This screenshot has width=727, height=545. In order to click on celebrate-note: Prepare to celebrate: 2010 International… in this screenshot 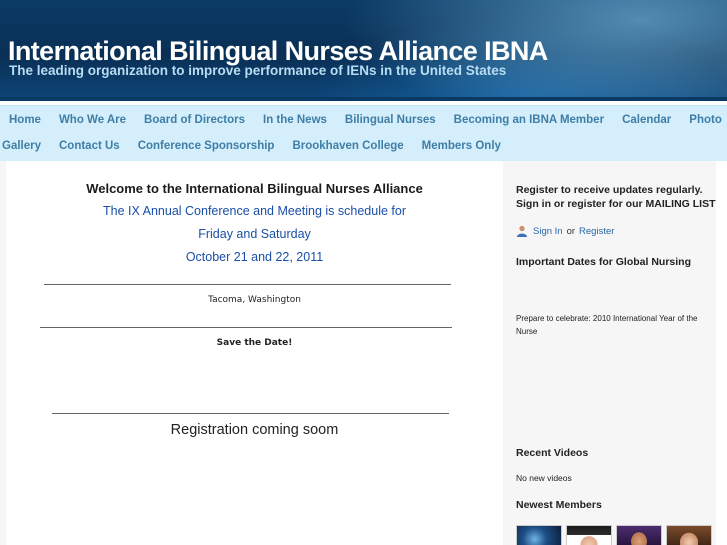, I will do `click(607, 325)`.